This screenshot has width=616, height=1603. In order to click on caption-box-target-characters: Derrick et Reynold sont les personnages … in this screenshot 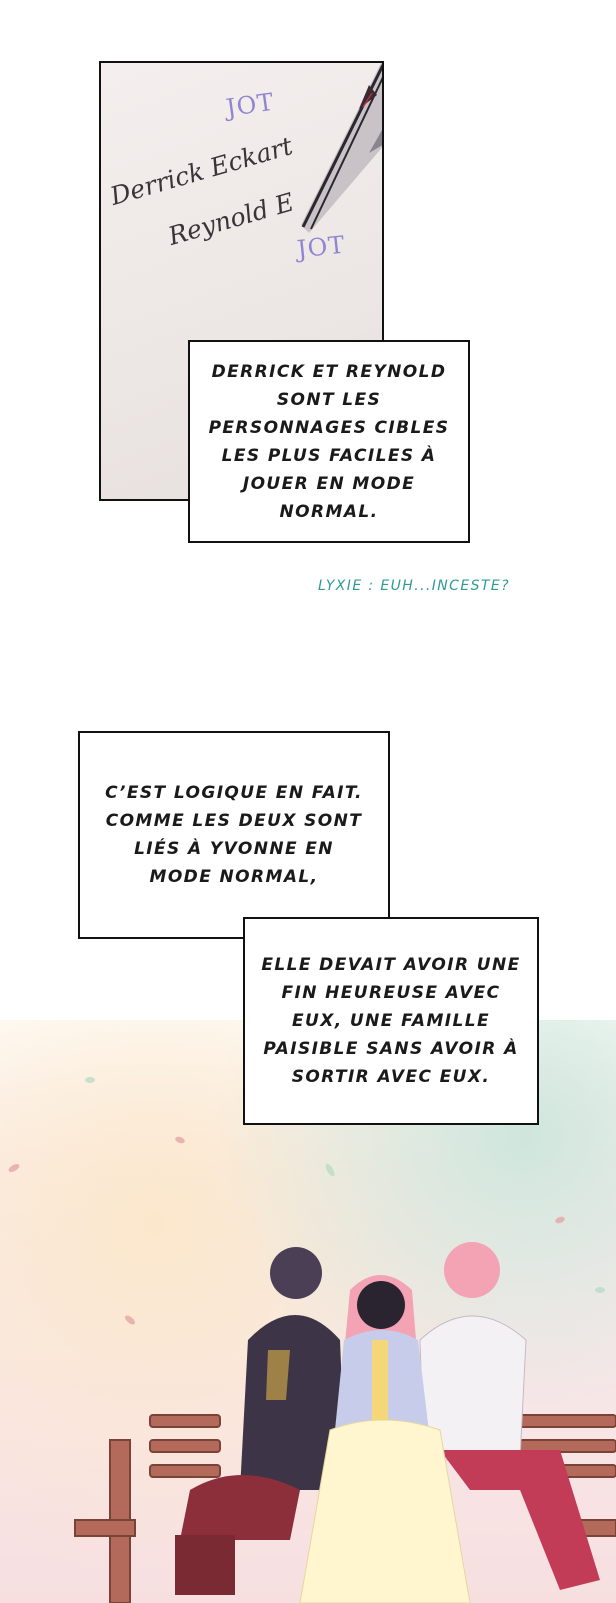, I will do `click(329, 441)`.